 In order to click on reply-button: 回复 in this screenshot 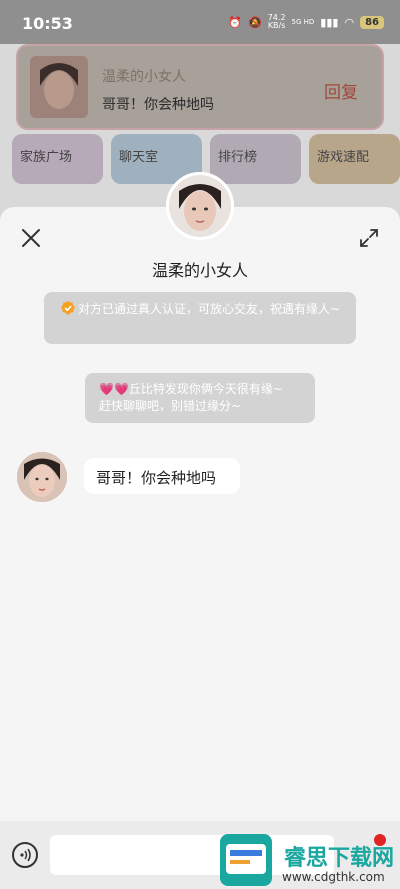, I will do `click(341, 90)`.